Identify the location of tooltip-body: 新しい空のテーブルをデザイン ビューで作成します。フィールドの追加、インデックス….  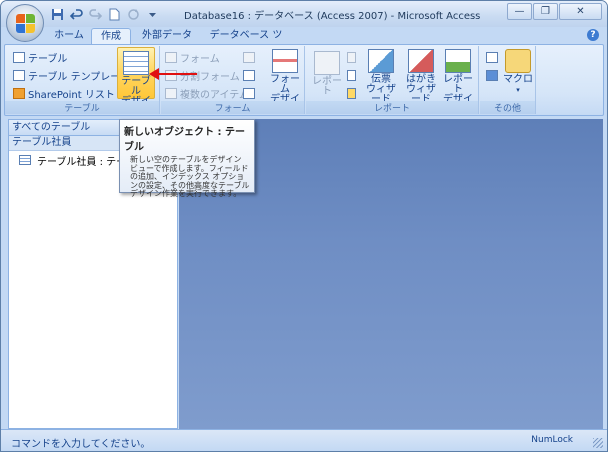
(190, 176).